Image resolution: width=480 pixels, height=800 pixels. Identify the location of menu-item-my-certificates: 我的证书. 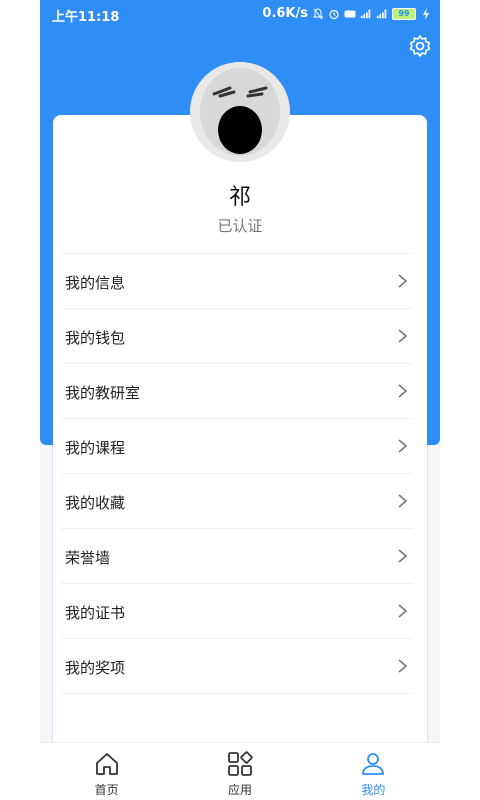
(237, 610).